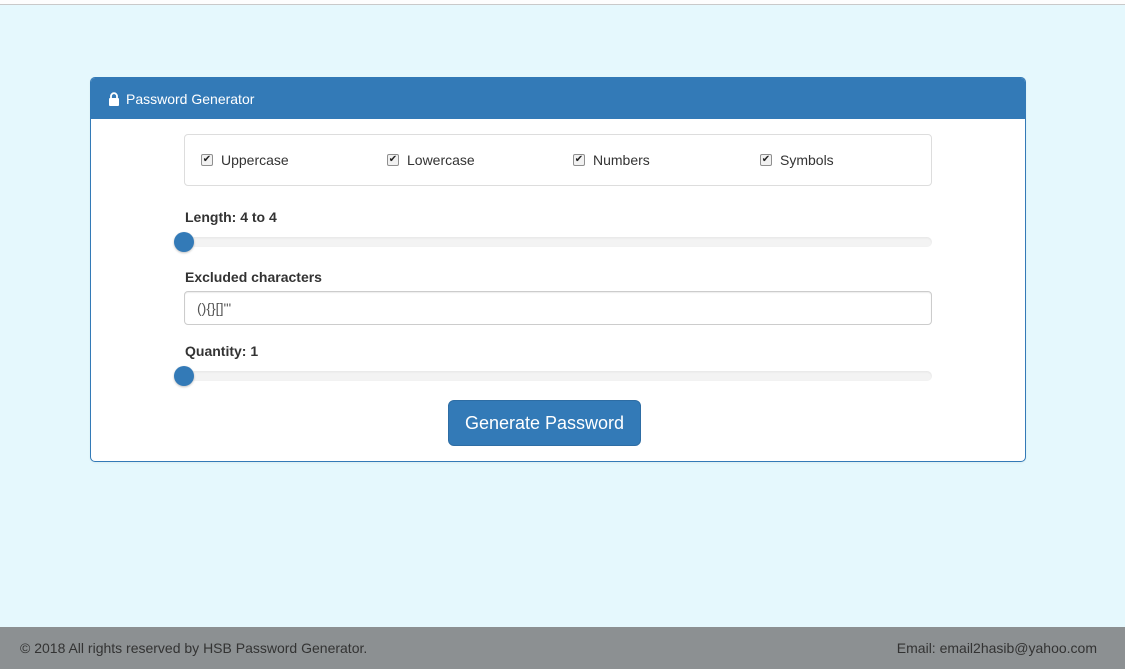  Describe the element at coordinates (562, 2) in the screenshot. I see `browser-top-edge` at that location.